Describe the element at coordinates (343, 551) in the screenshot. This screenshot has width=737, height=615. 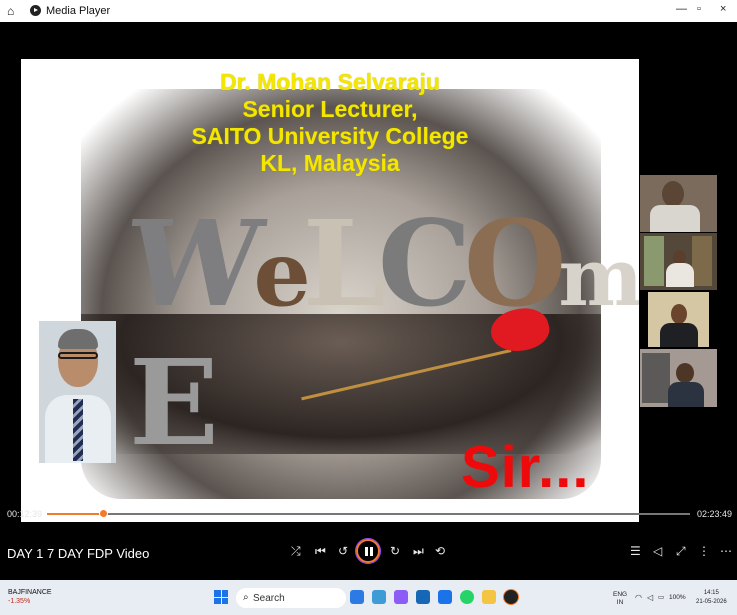
I see `rewind-icon: ↺` at that location.